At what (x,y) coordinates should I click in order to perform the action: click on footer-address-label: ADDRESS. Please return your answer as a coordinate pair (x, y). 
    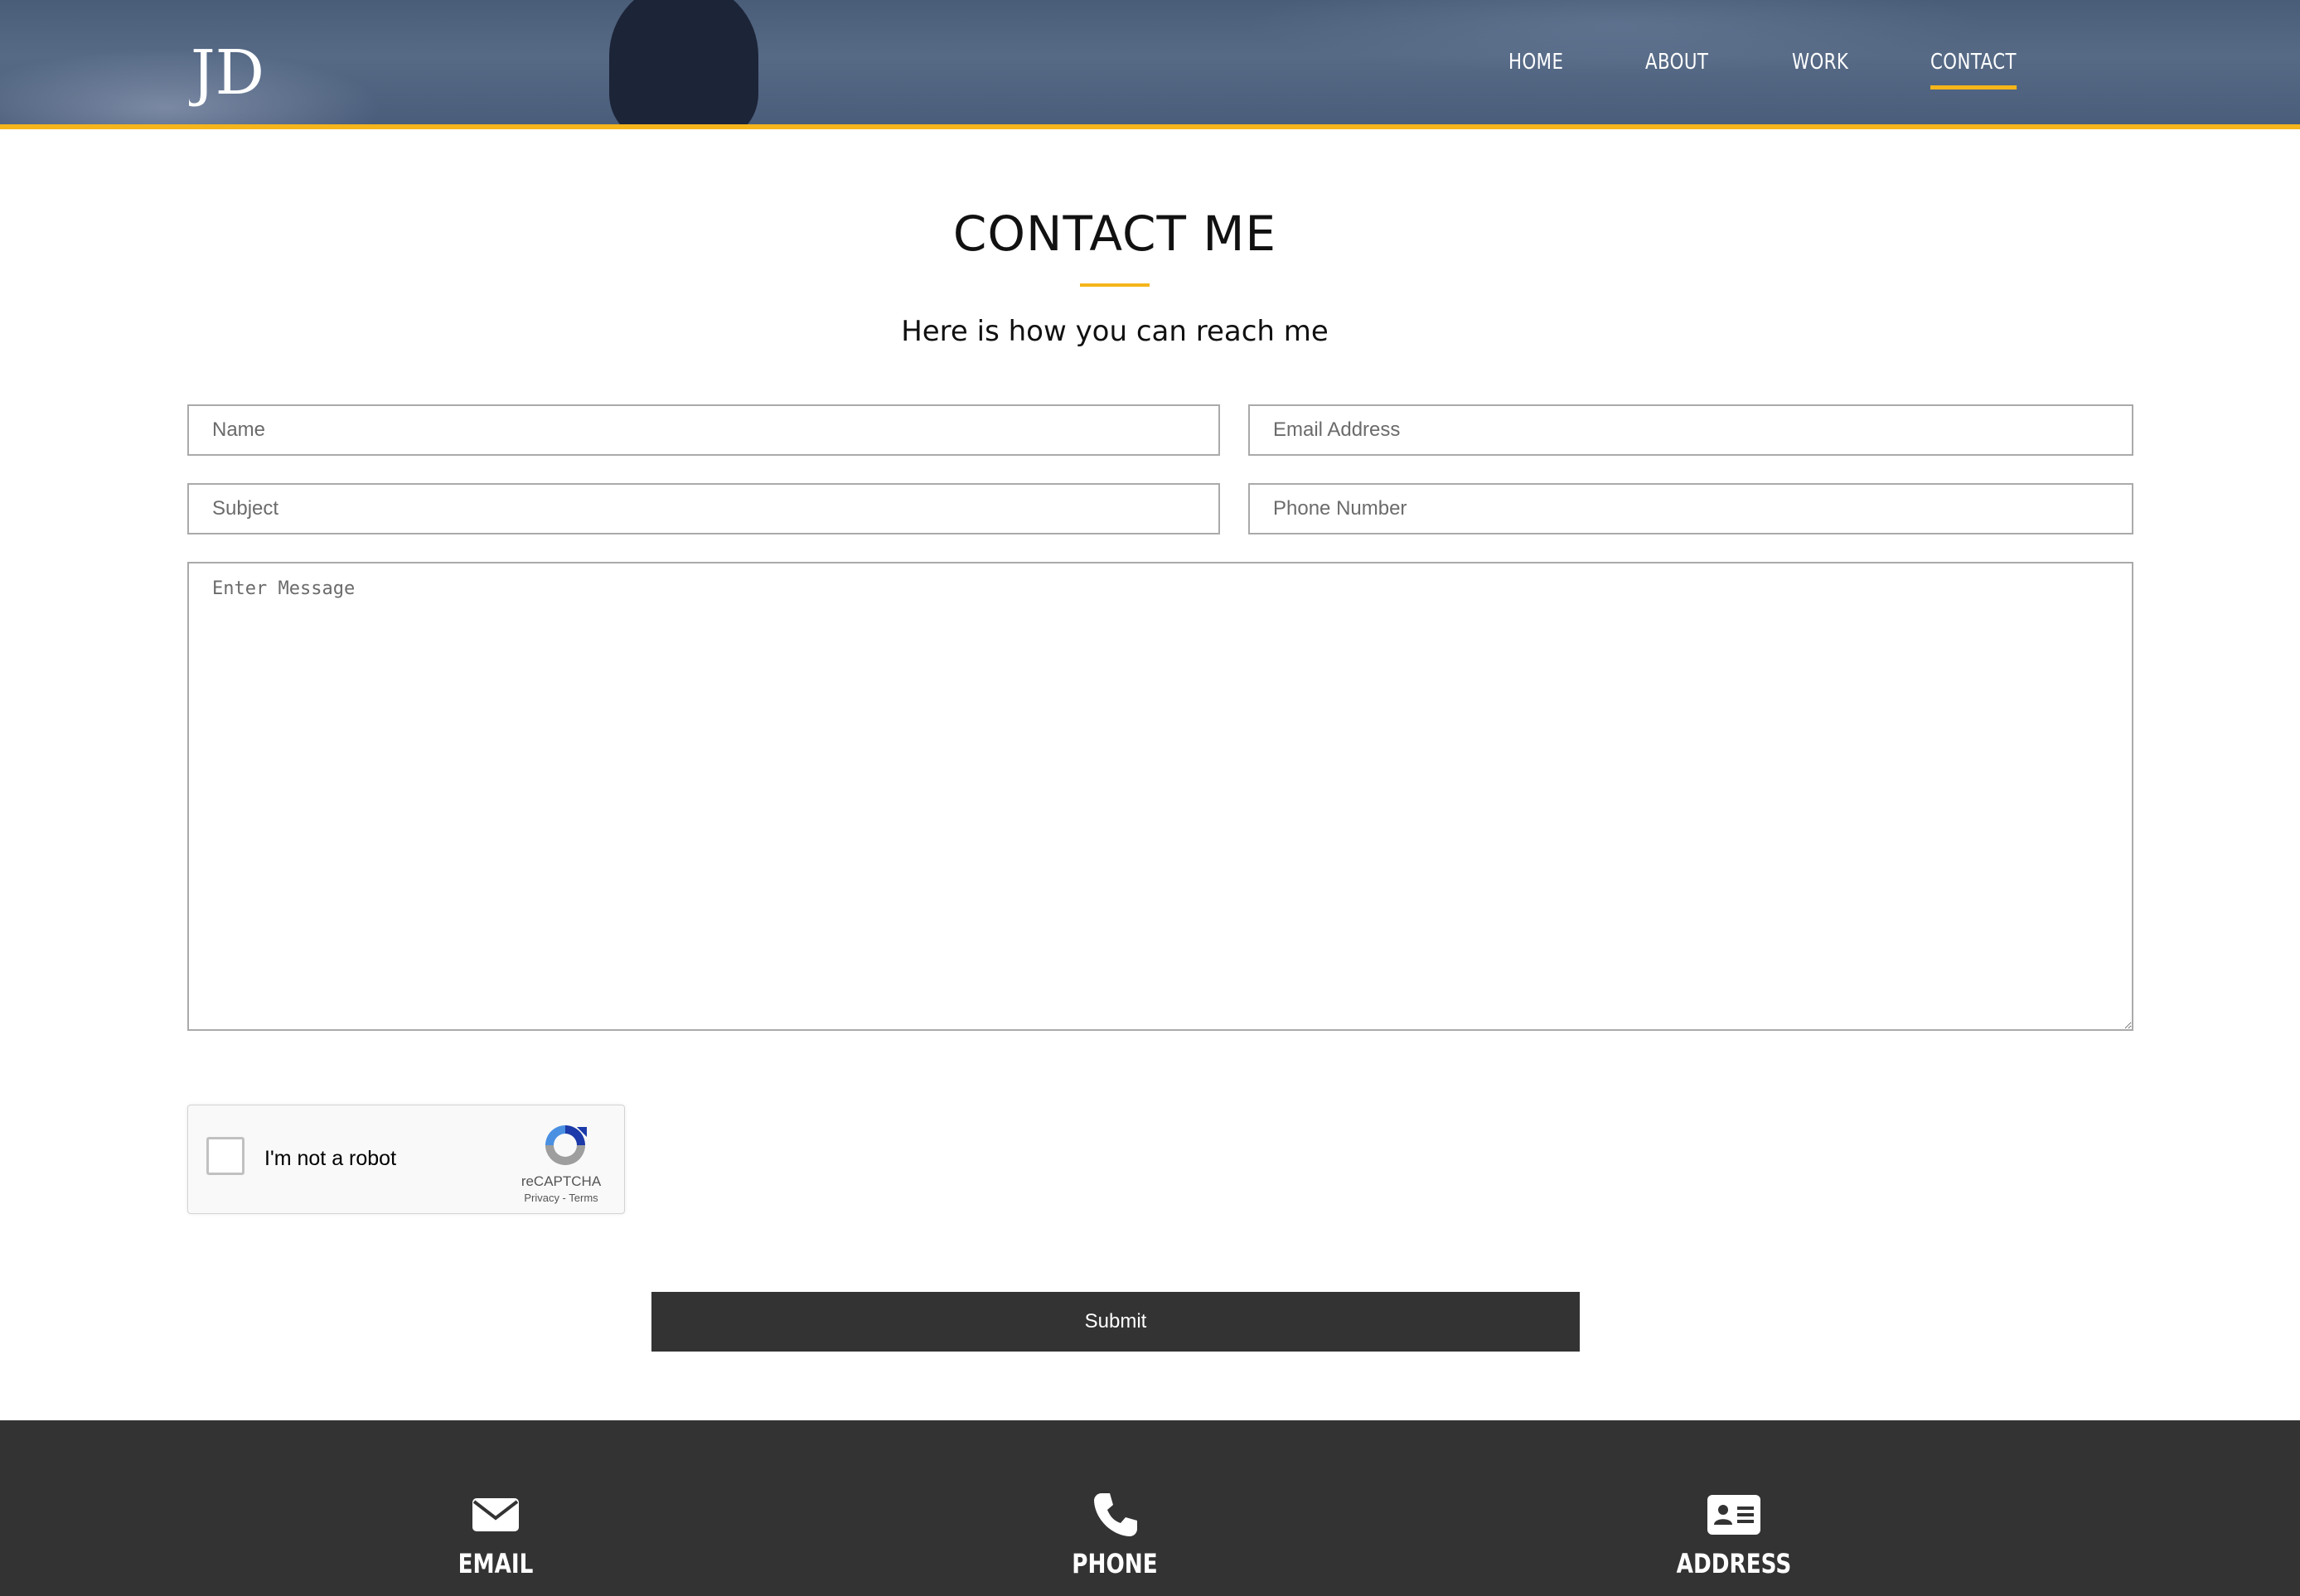
    Looking at the image, I should click on (1734, 1563).